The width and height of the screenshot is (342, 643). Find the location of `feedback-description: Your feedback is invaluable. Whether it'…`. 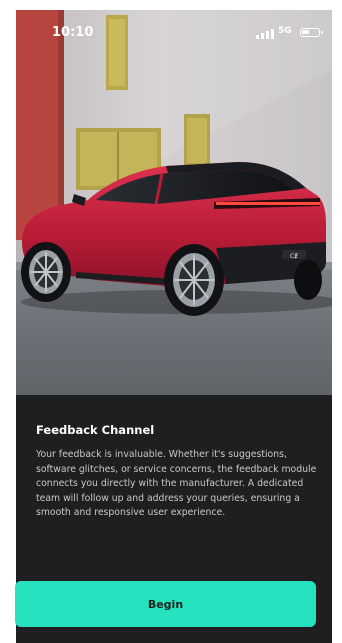

feedback-description: Your feedback is invaluable. Whether it'… is located at coordinates (176, 484).